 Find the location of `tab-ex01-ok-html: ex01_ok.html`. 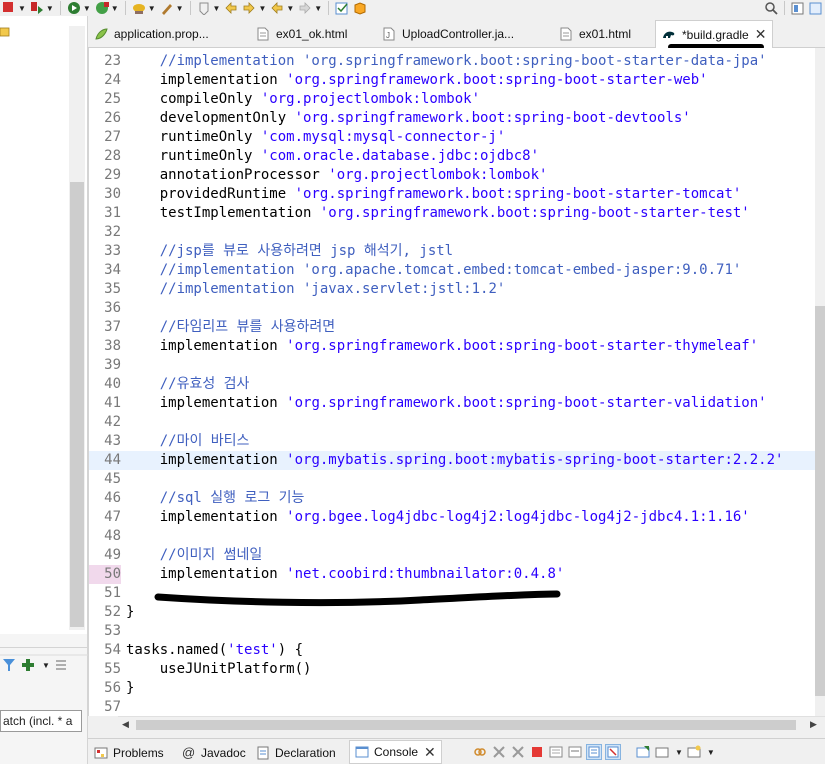

tab-ex01-ok-html: ex01_ok.html is located at coordinates (301, 34).